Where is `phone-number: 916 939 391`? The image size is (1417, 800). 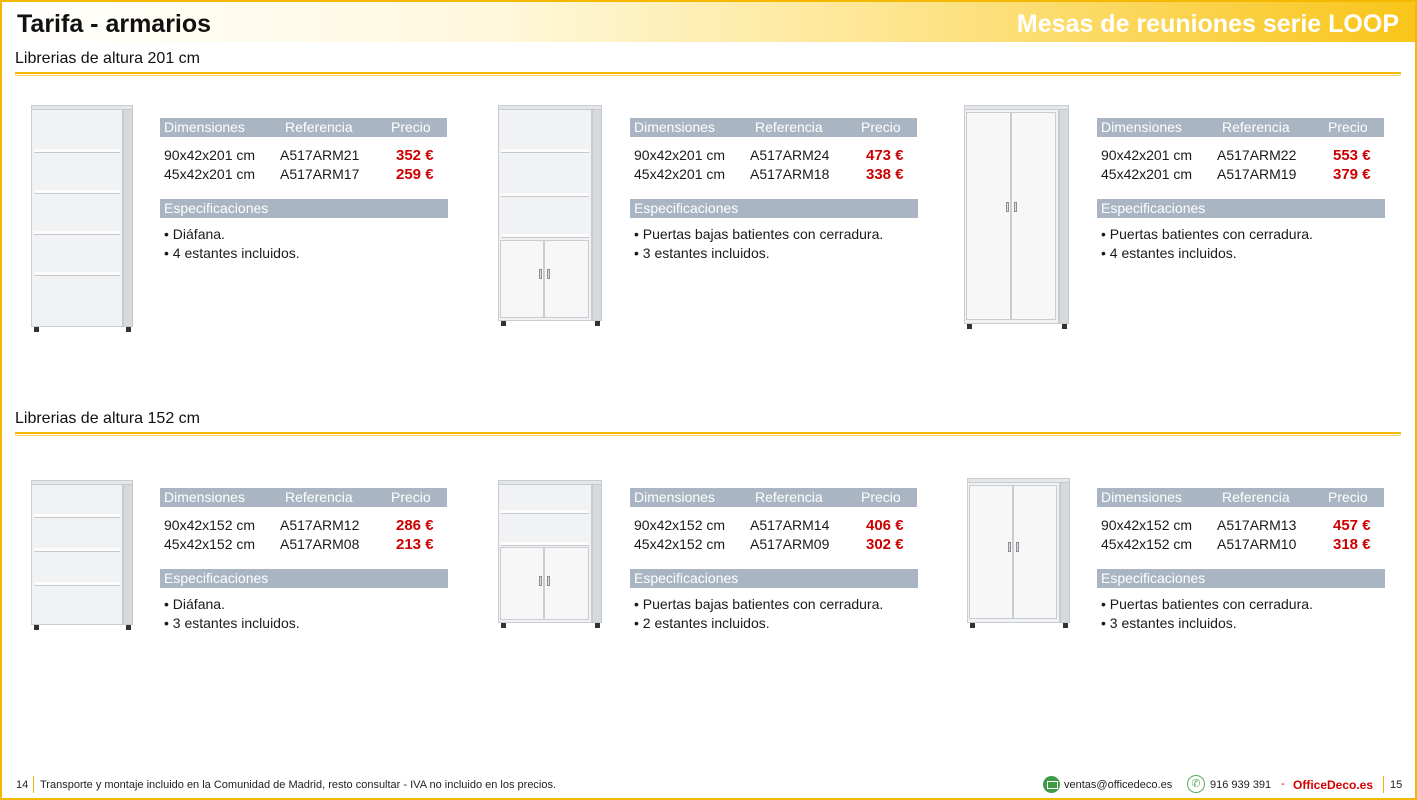
phone-number: 916 939 391 is located at coordinates (1240, 785).